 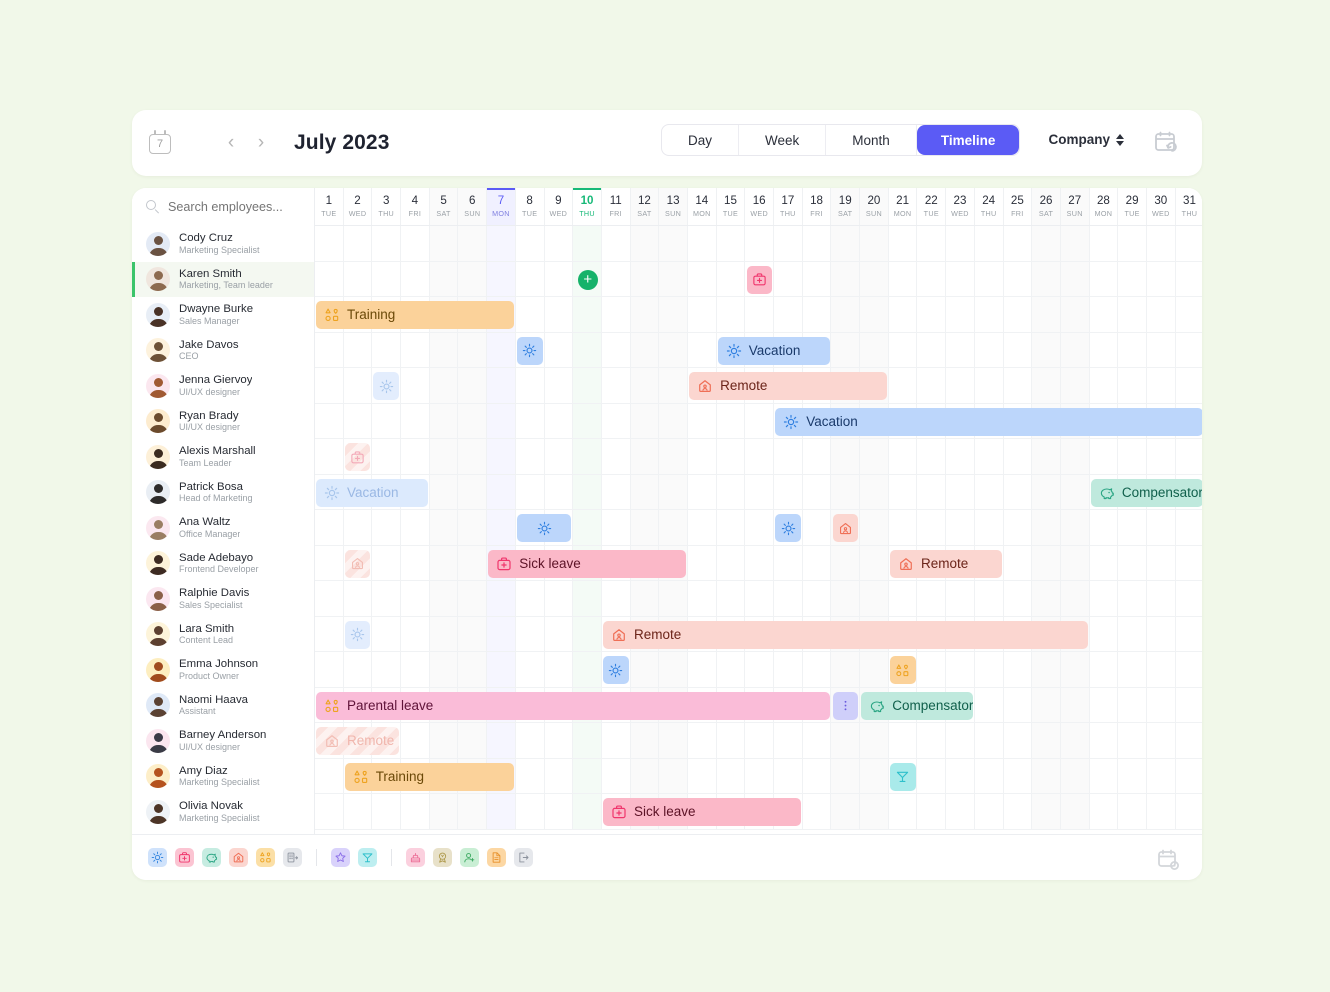 What do you see at coordinates (645, 206) in the screenshot?
I see `day-header-cell: 12 SAT` at bounding box center [645, 206].